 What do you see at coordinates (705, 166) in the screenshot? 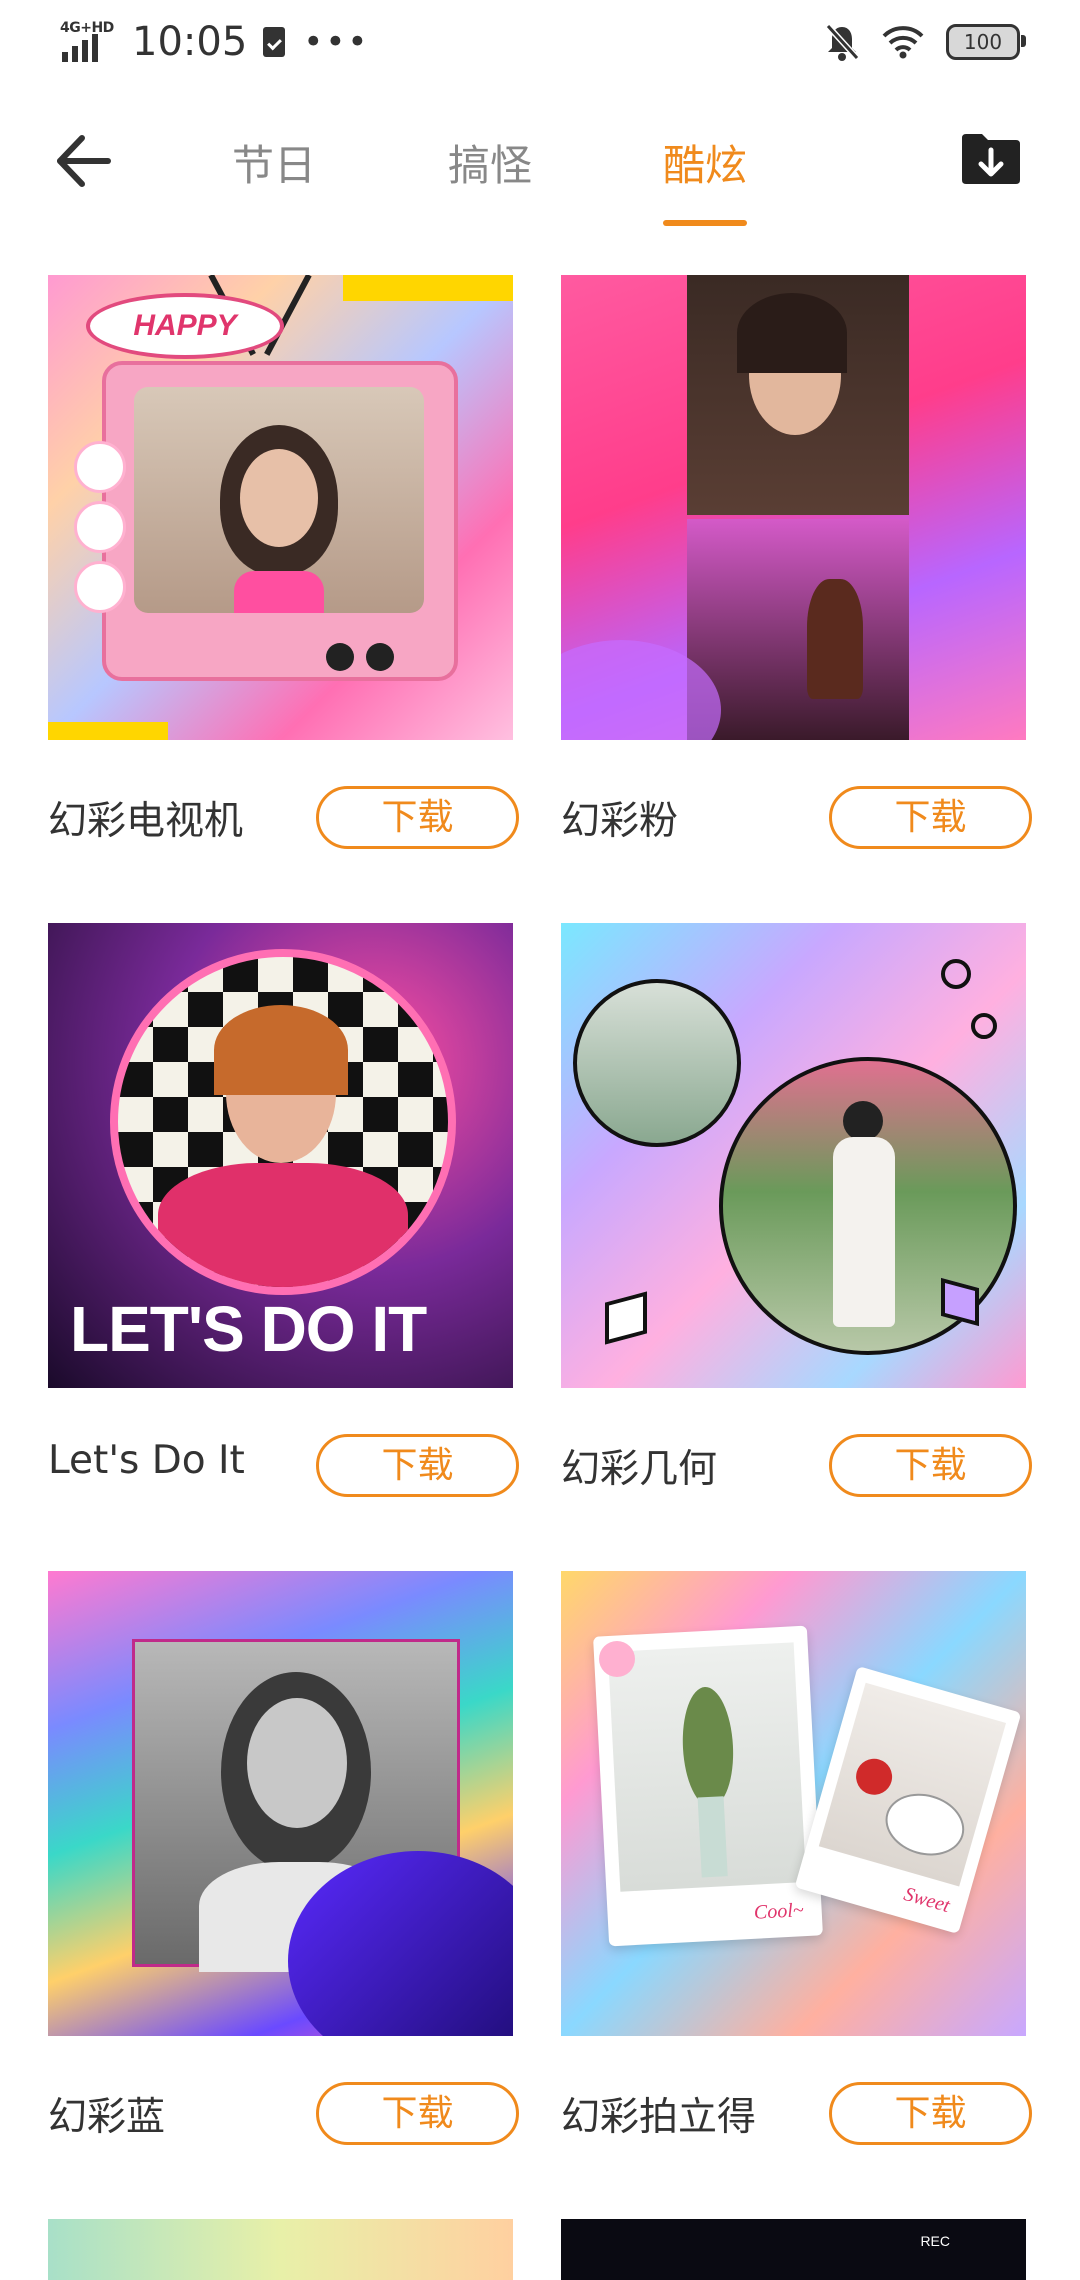
I see `tab-cool: 酷炫` at bounding box center [705, 166].